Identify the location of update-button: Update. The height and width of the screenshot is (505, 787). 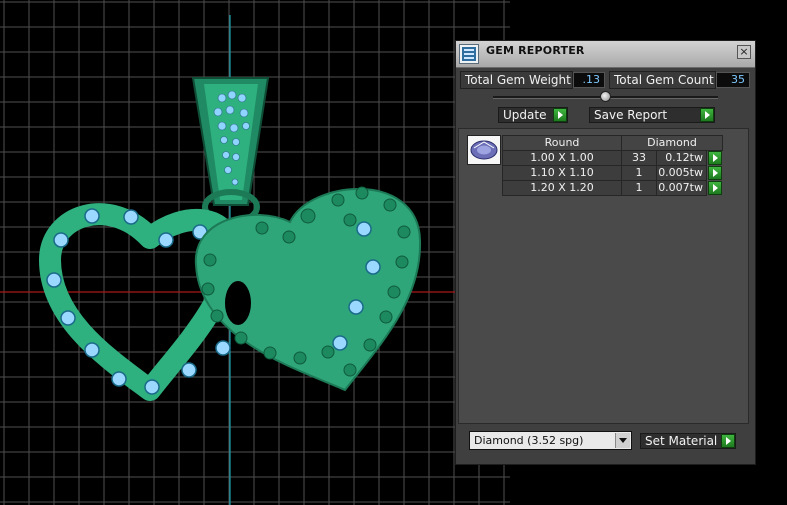
(533, 115).